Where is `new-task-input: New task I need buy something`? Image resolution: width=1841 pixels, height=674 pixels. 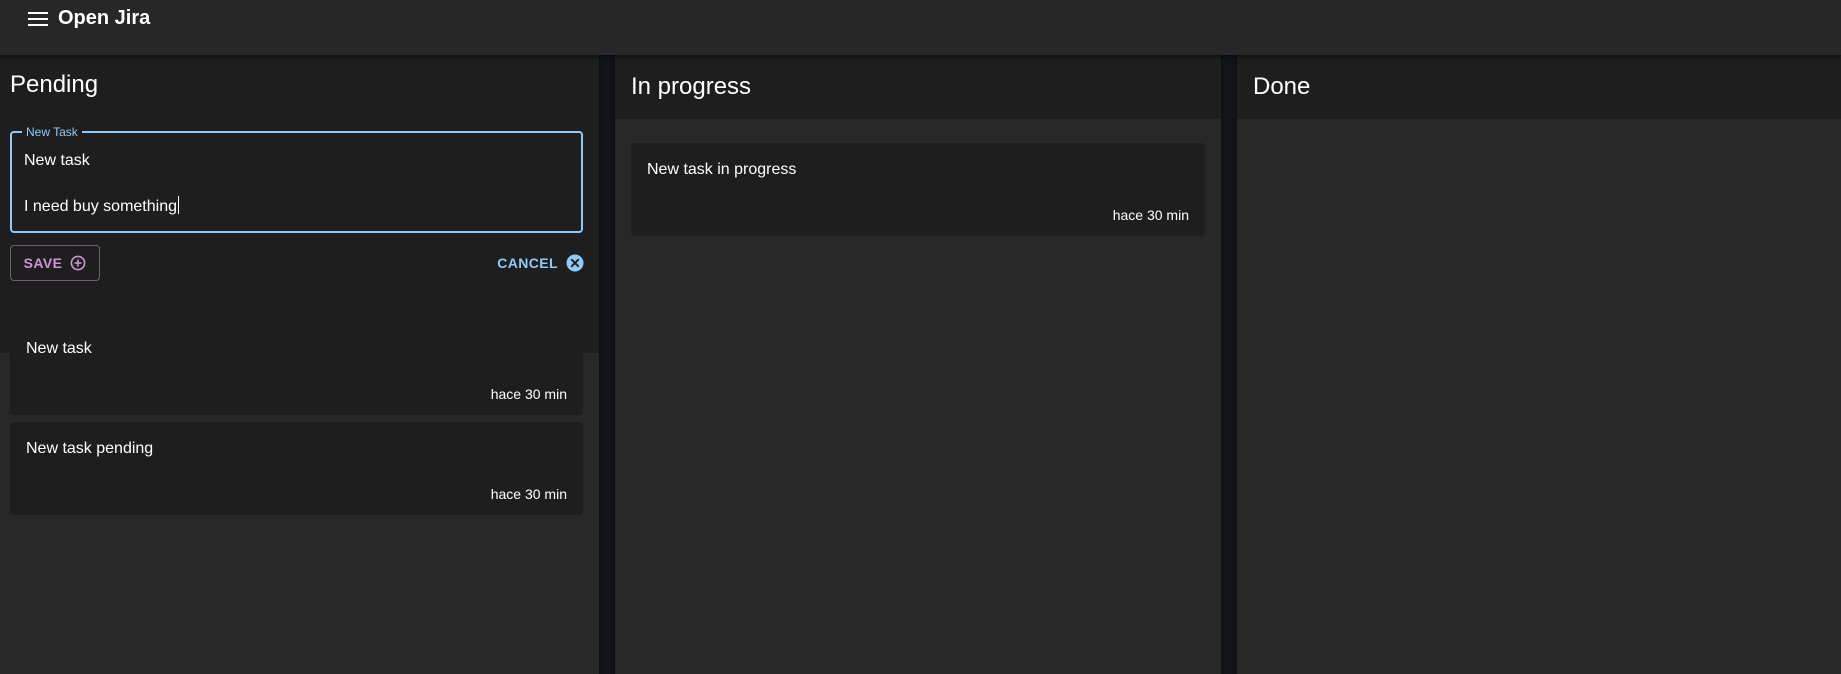
new-task-input: New task I need buy something is located at coordinates (100, 183).